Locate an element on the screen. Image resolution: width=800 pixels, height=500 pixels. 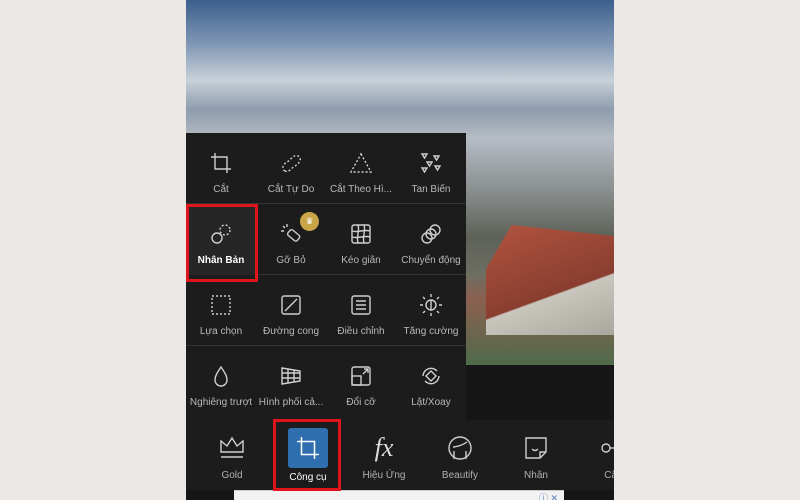
cutout-icon is located at coordinates (607, 448).